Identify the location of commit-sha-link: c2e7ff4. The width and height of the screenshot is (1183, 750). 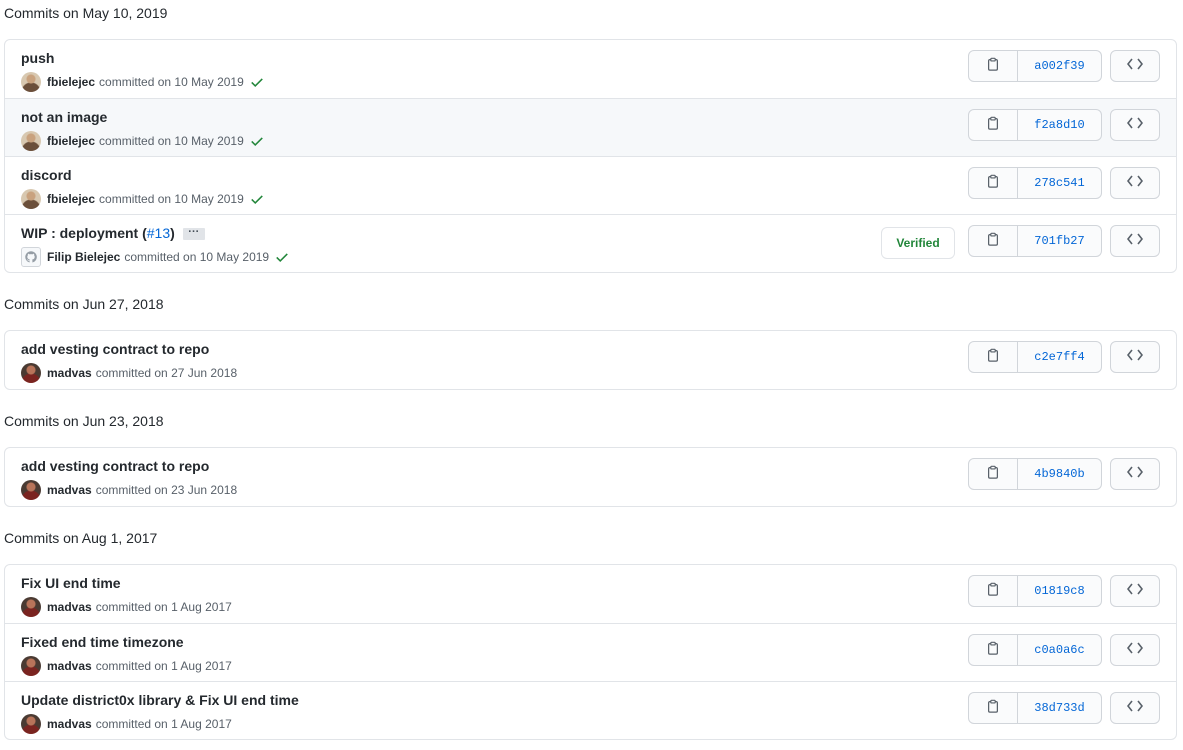
(1060, 357).